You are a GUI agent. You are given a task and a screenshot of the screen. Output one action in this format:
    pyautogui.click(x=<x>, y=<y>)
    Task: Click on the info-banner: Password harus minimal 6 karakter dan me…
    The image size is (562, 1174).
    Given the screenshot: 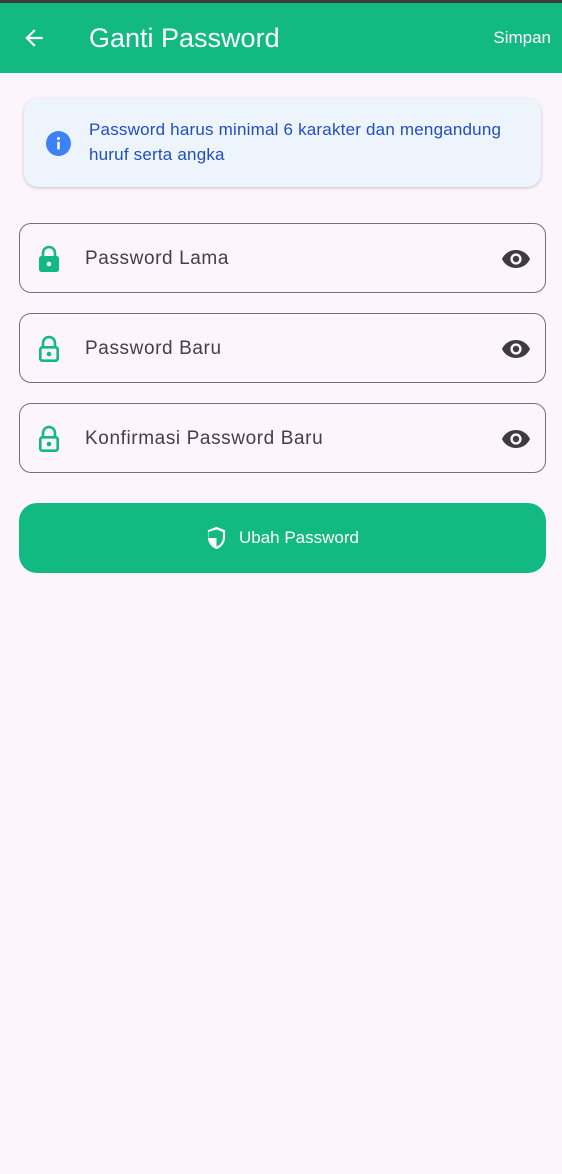 What is the action you would take?
    pyautogui.click(x=282, y=142)
    